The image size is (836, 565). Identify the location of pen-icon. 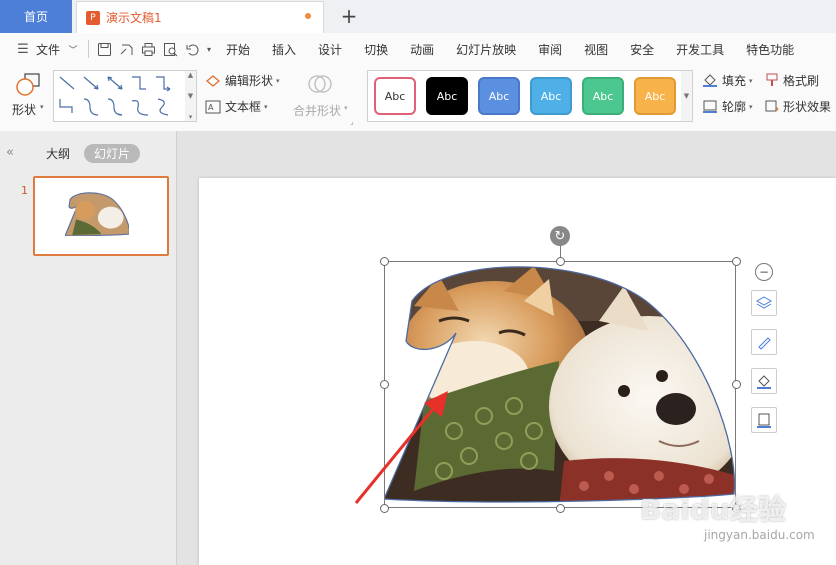
(764, 342).